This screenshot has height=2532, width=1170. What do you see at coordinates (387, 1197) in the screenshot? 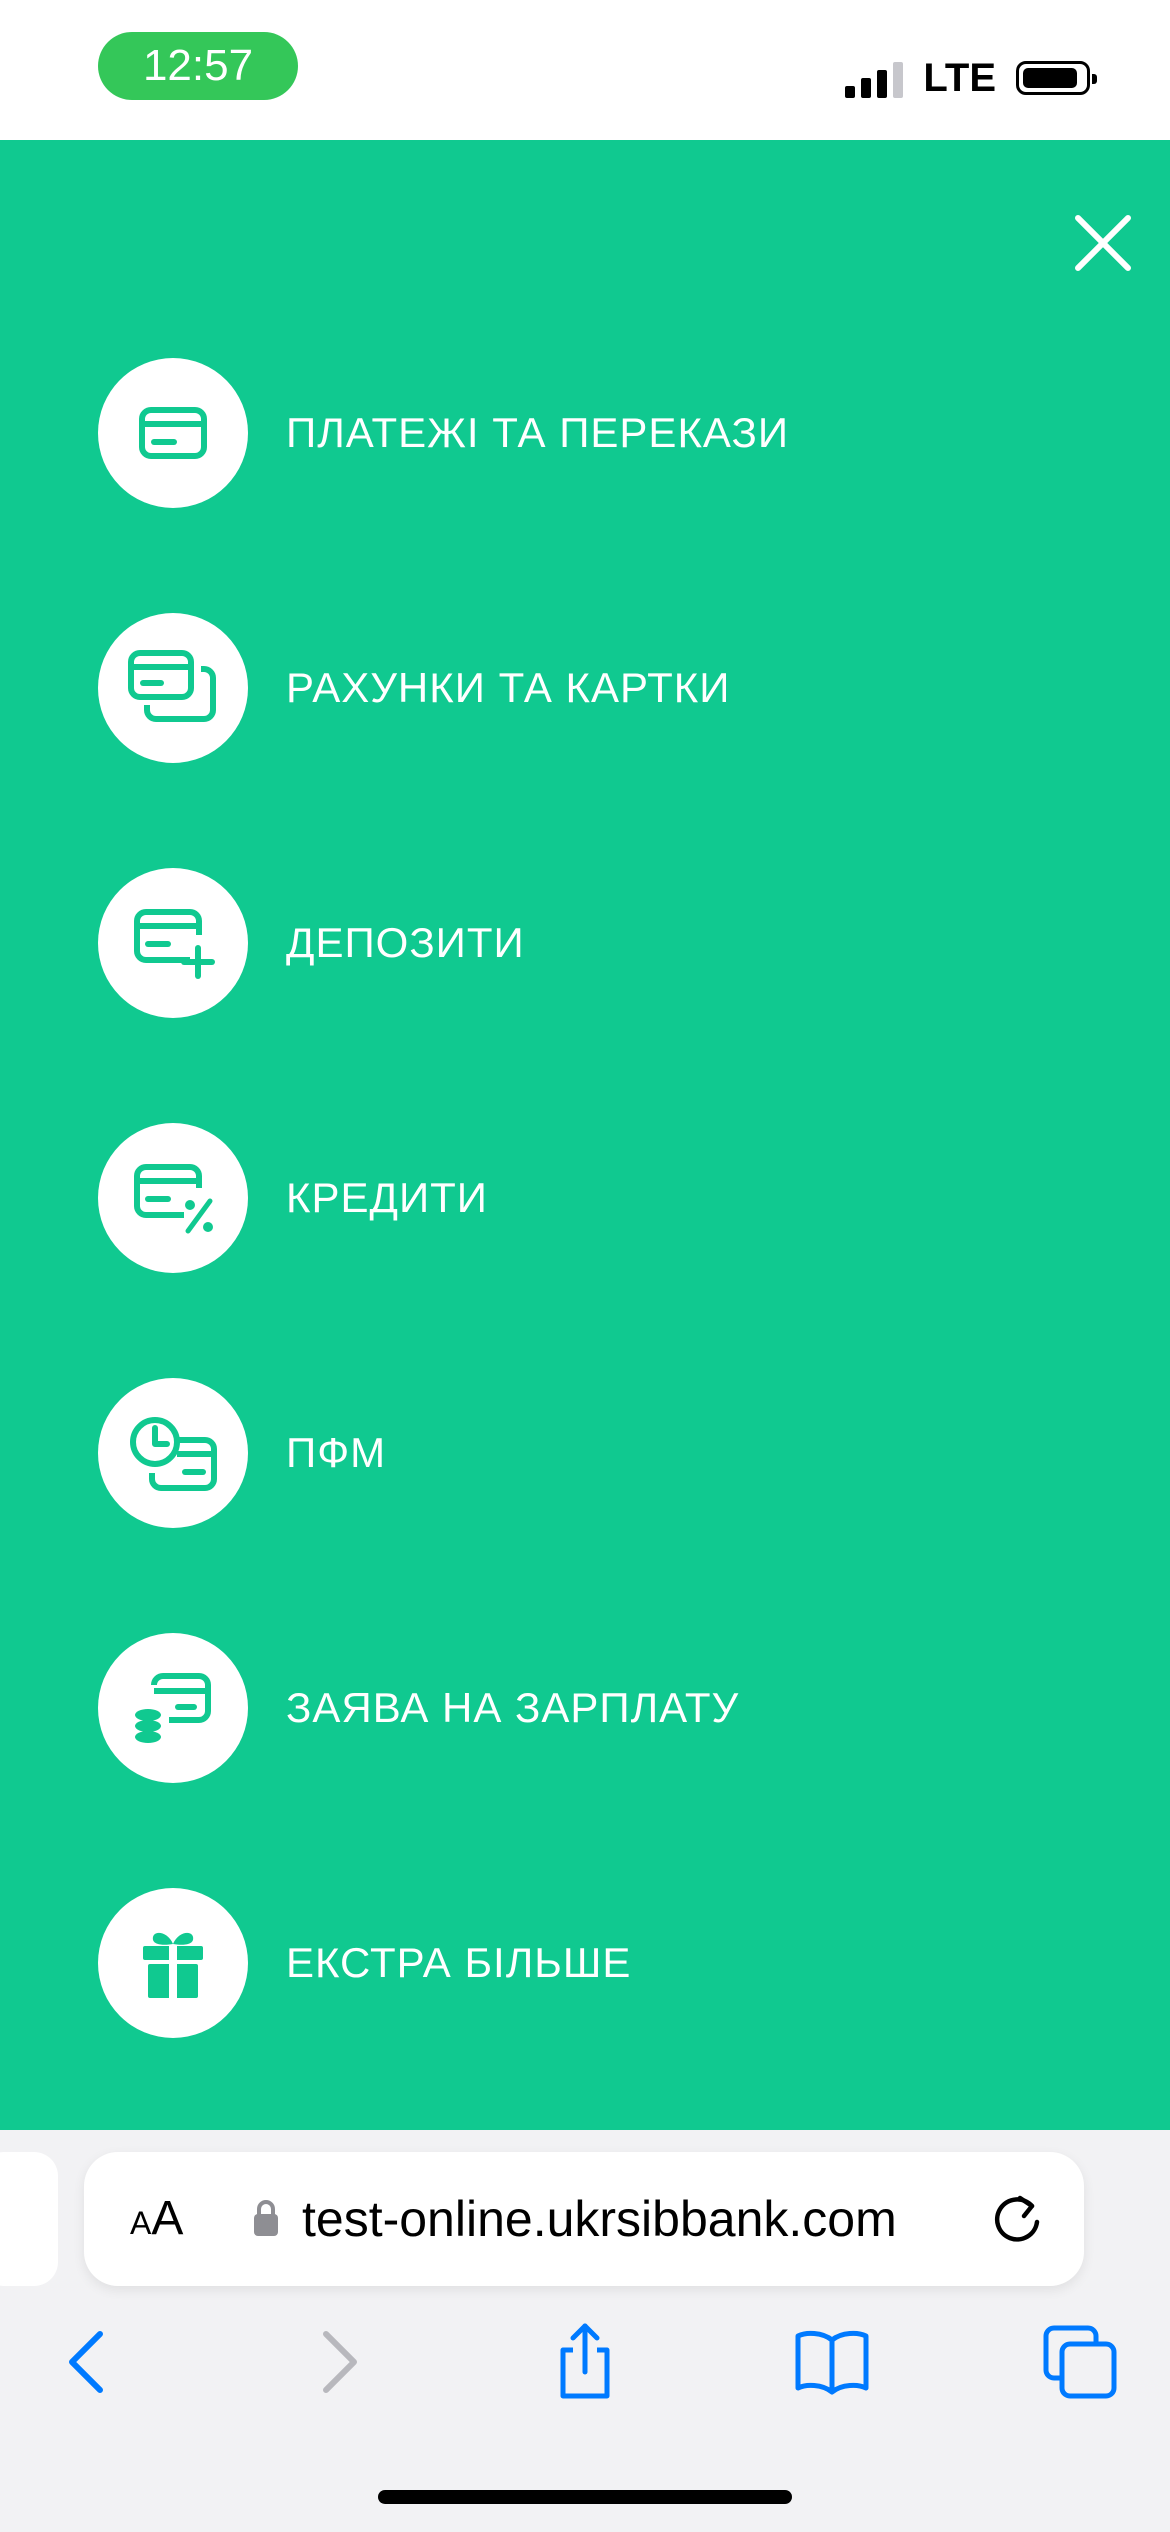
I see `menu-item-label: КРЕДИТИ` at bounding box center [387, 1197].